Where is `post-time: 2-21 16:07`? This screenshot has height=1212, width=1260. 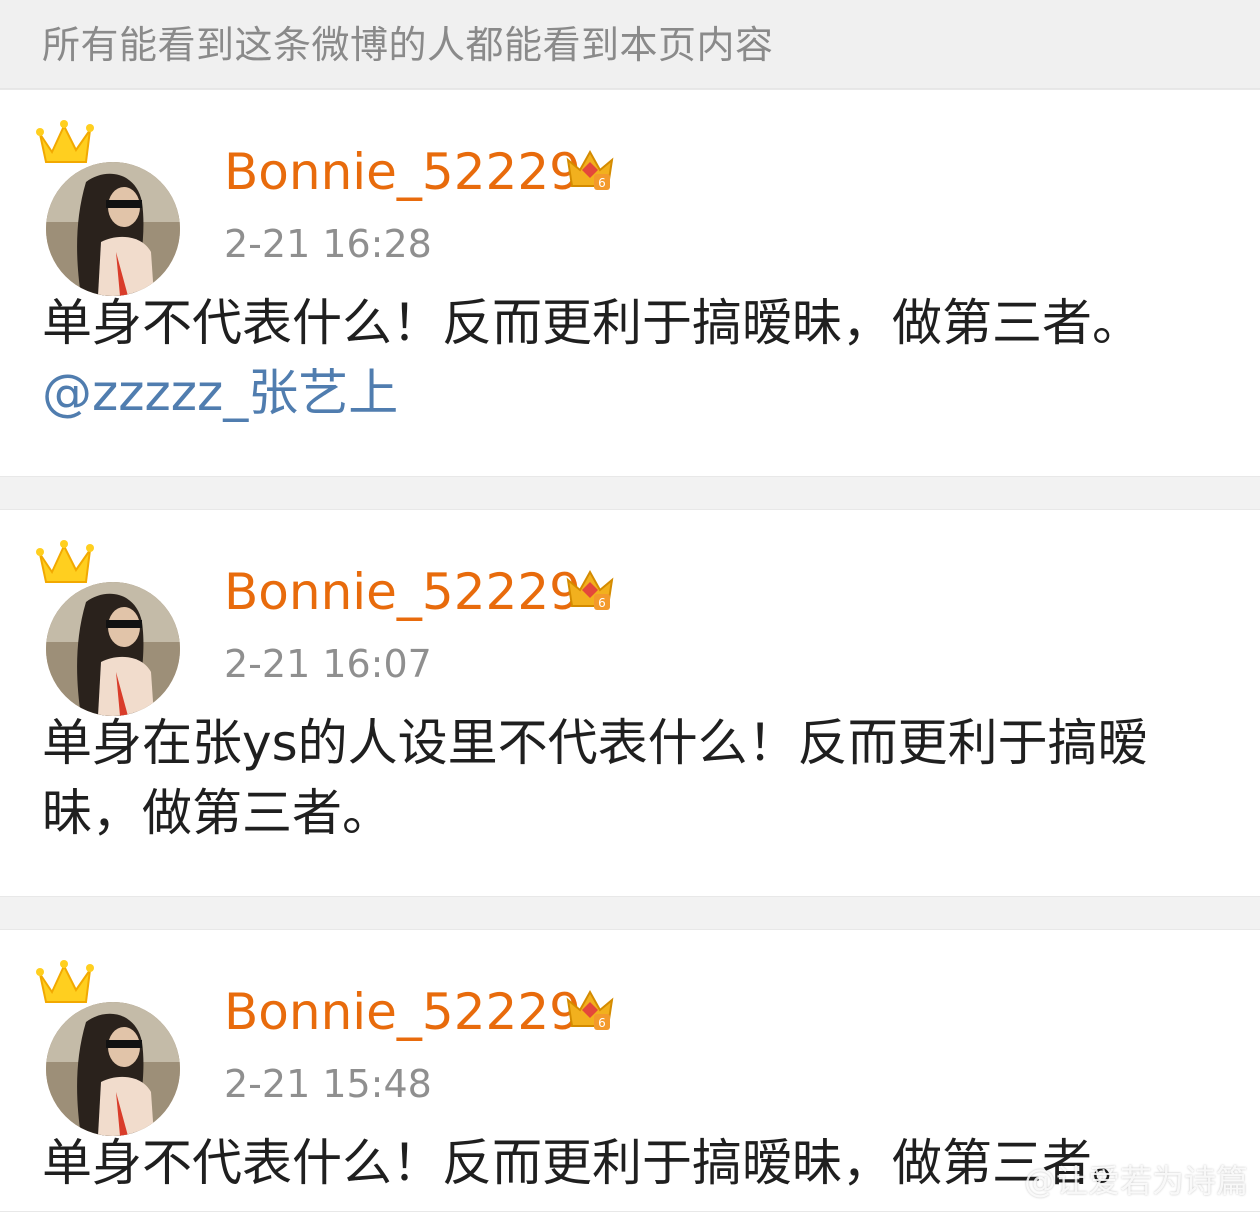
post-time: 2-21 16:07 is located at coordinates (328, 664).